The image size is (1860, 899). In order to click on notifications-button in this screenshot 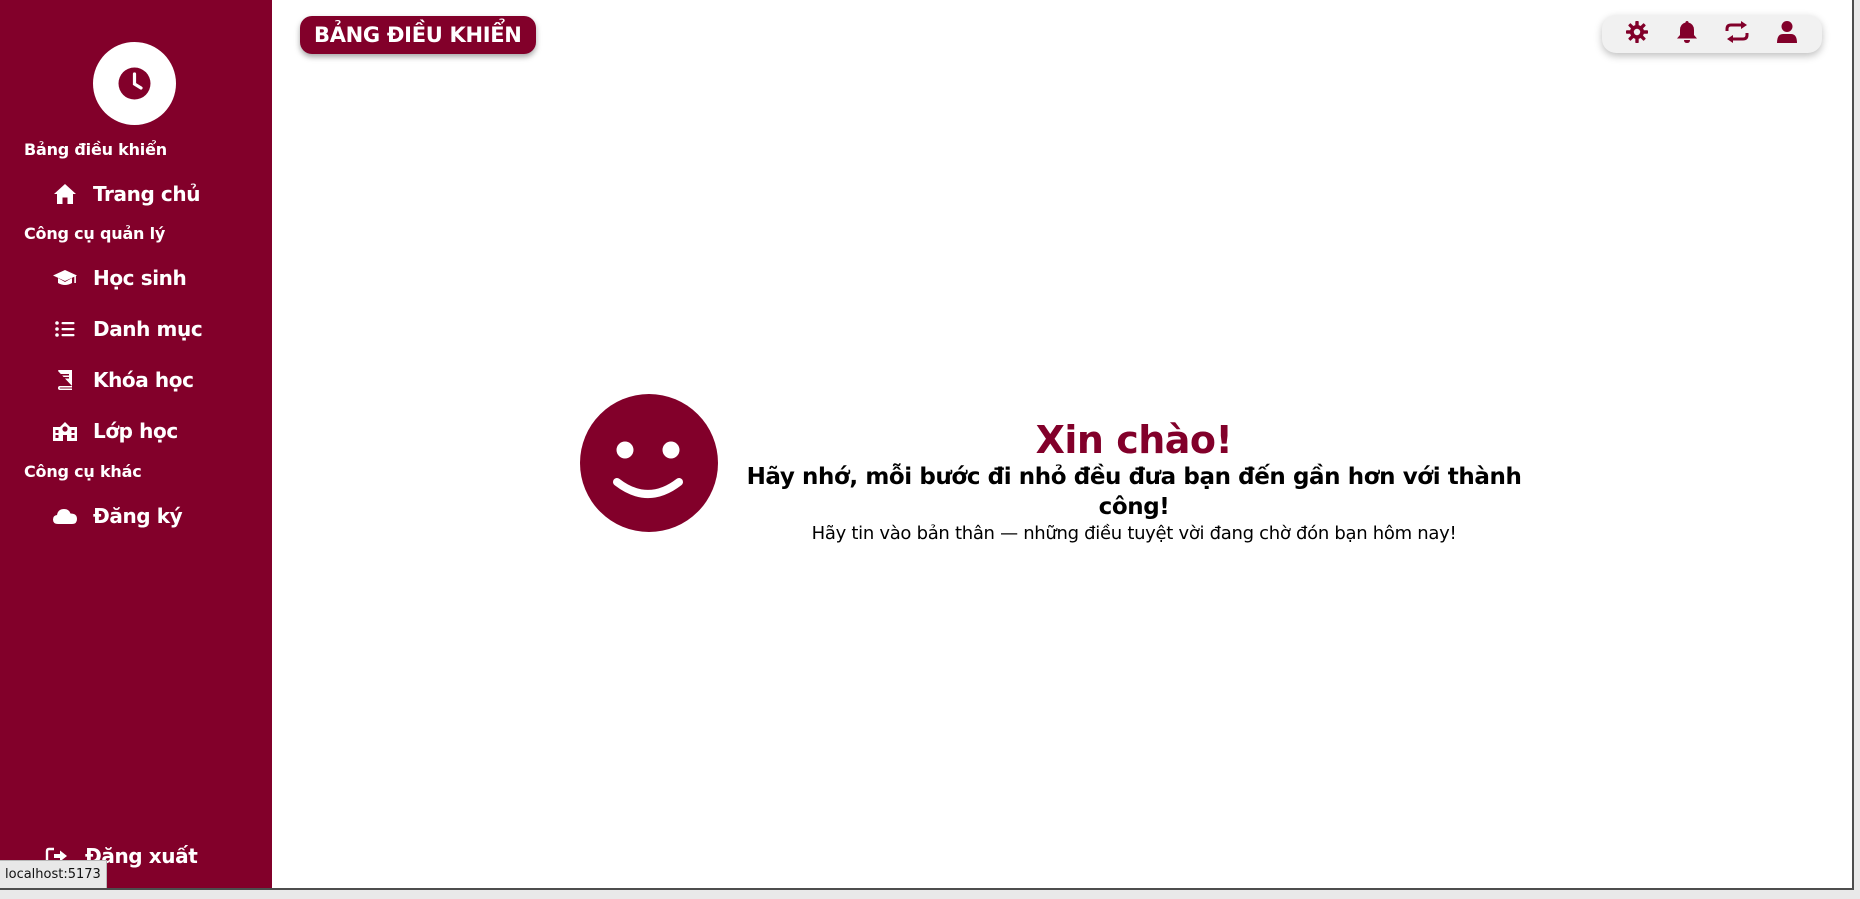, I will do `click(1687, 34)`.